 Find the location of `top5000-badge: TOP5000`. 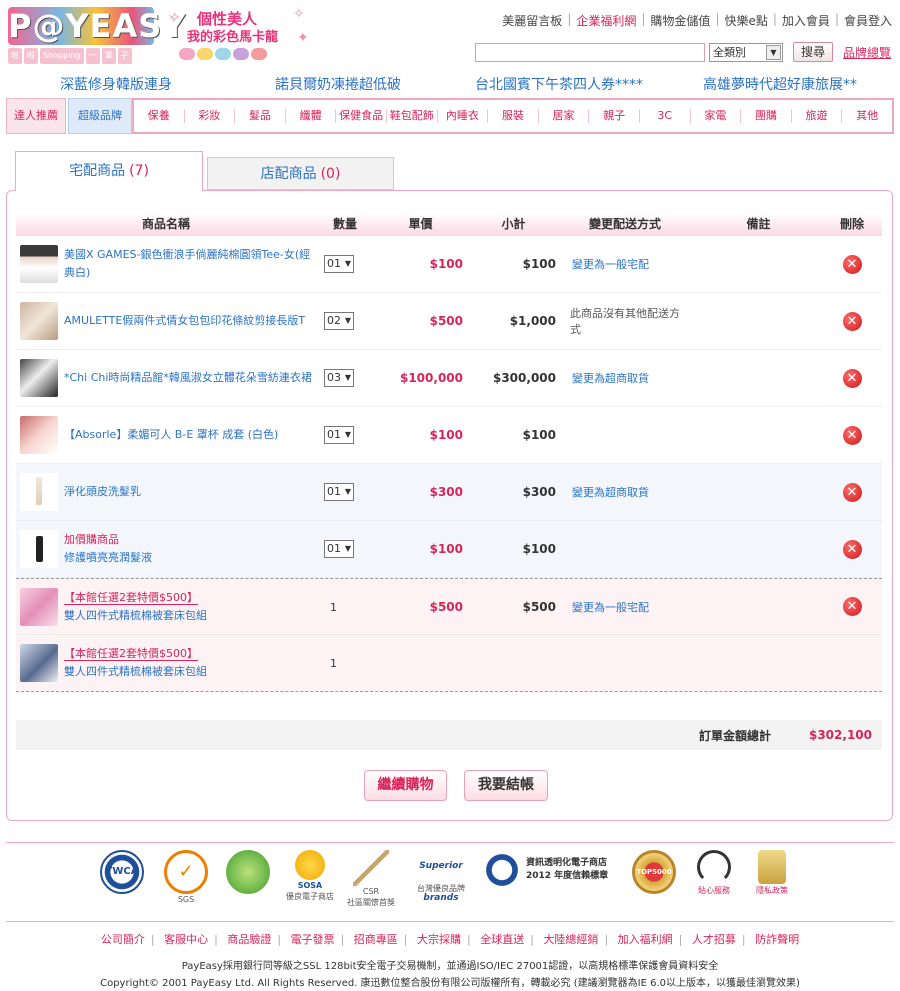

top5000-badge: TOP5000 is located at coordinates (654, 872).